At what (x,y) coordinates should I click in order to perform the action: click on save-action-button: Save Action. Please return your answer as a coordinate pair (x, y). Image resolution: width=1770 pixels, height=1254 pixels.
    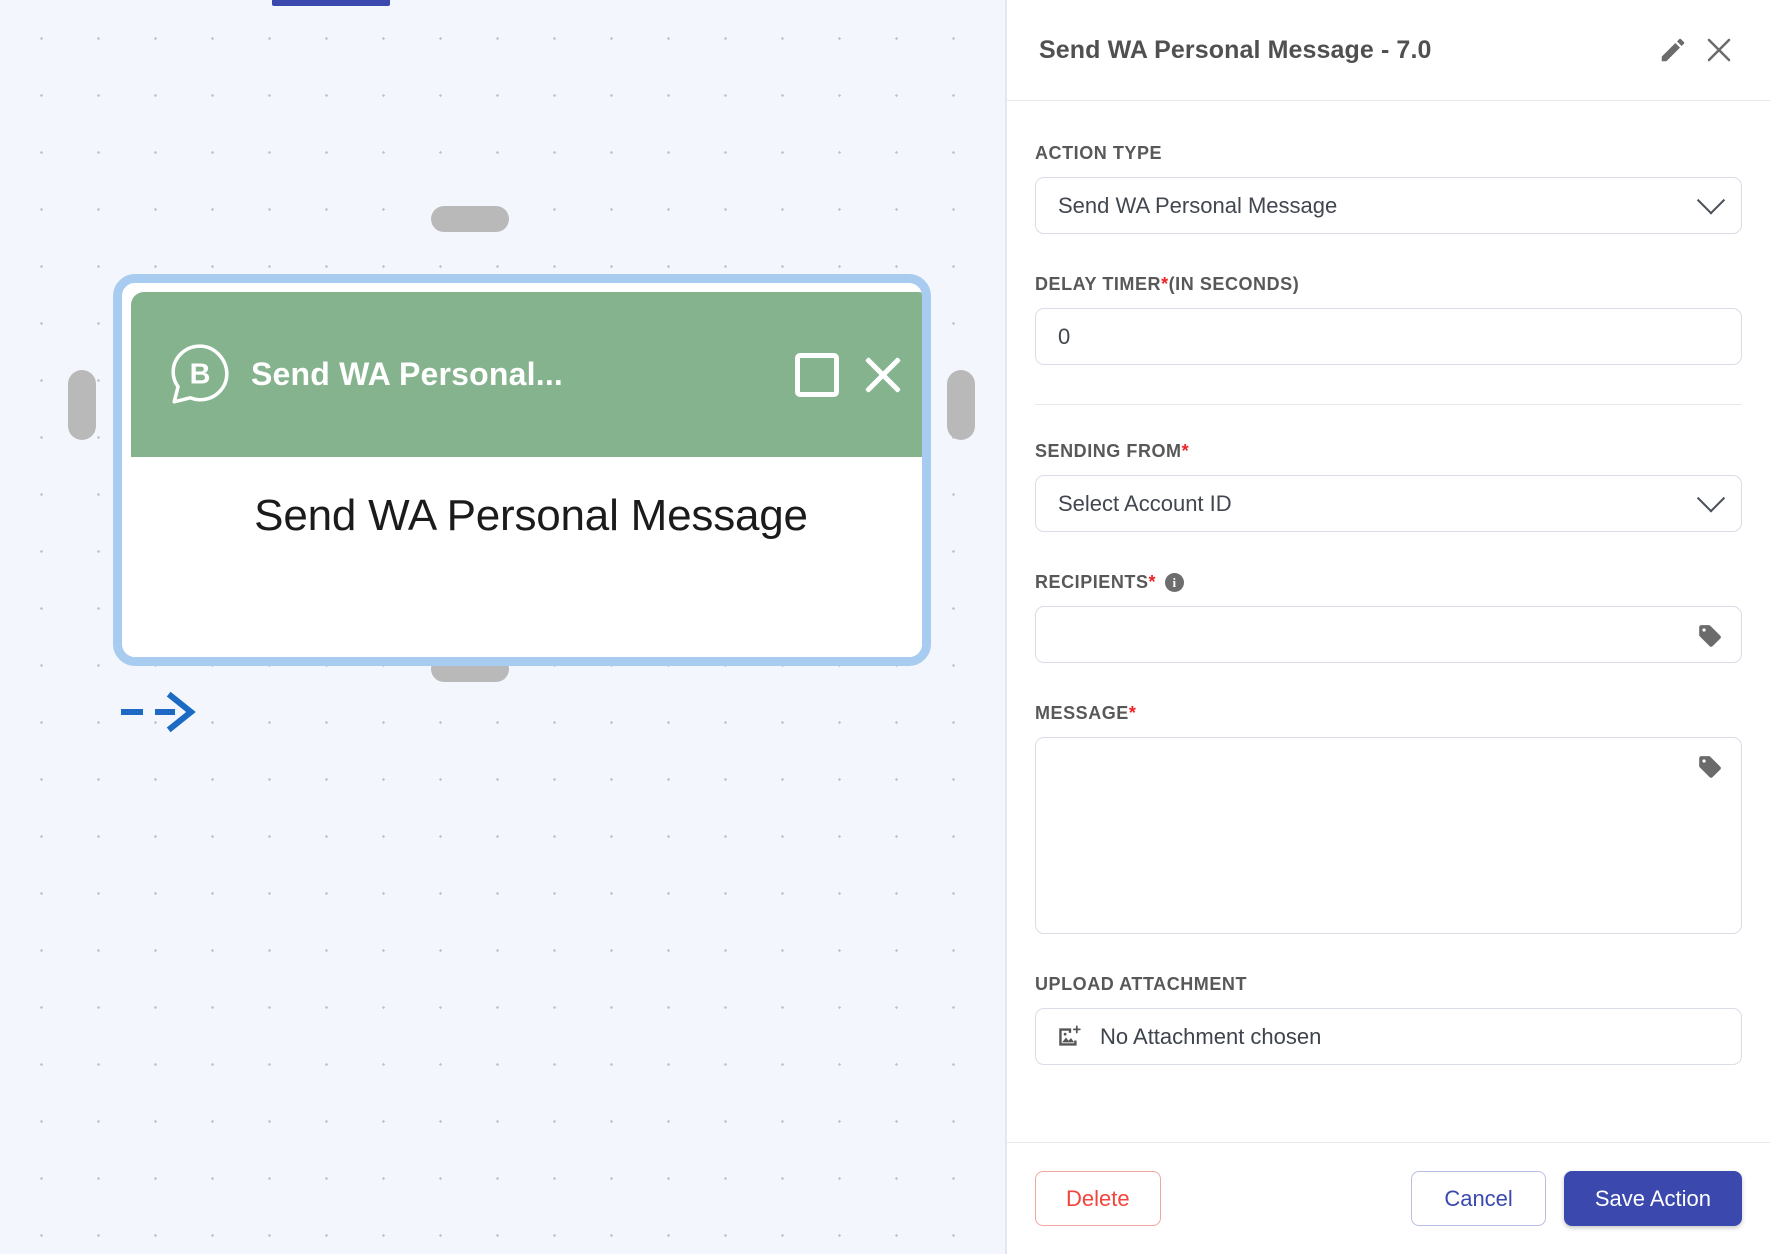
    Looking at the image, I should click on (1652, 1198).